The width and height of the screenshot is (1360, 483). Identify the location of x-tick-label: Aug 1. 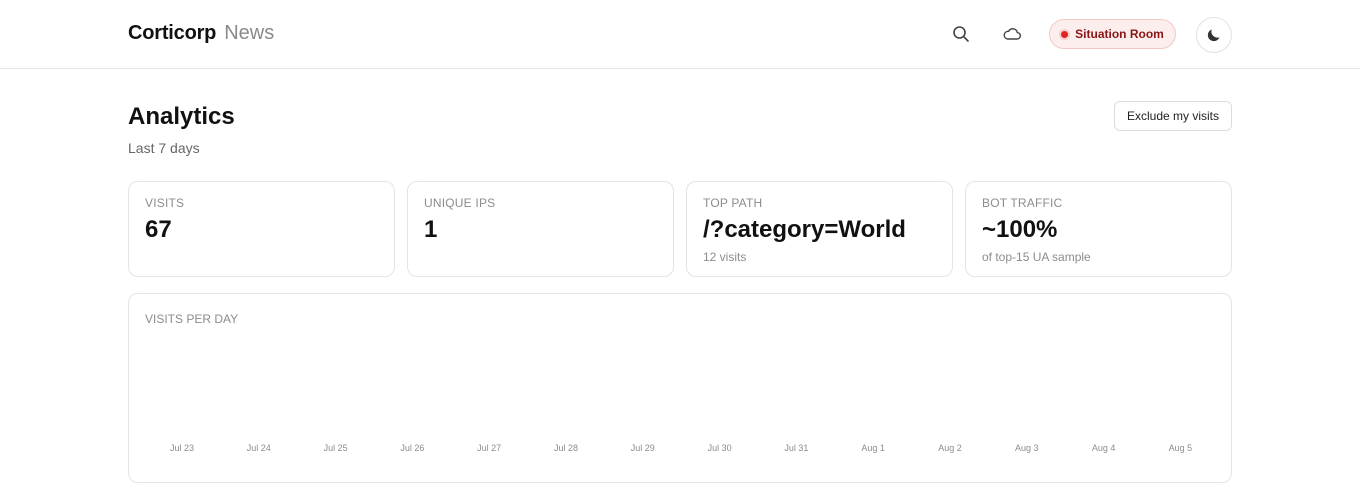
(873, 448).